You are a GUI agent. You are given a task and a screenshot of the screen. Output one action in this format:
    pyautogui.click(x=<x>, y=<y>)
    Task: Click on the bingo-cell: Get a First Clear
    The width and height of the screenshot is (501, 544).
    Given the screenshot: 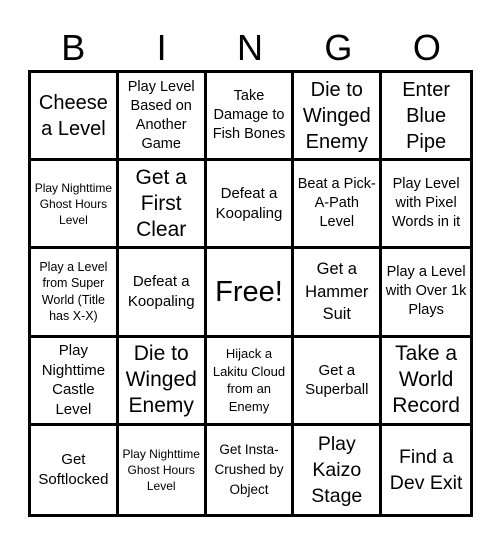 What is the action you would take?
    pyautogui.click(x=162, y=205)
    